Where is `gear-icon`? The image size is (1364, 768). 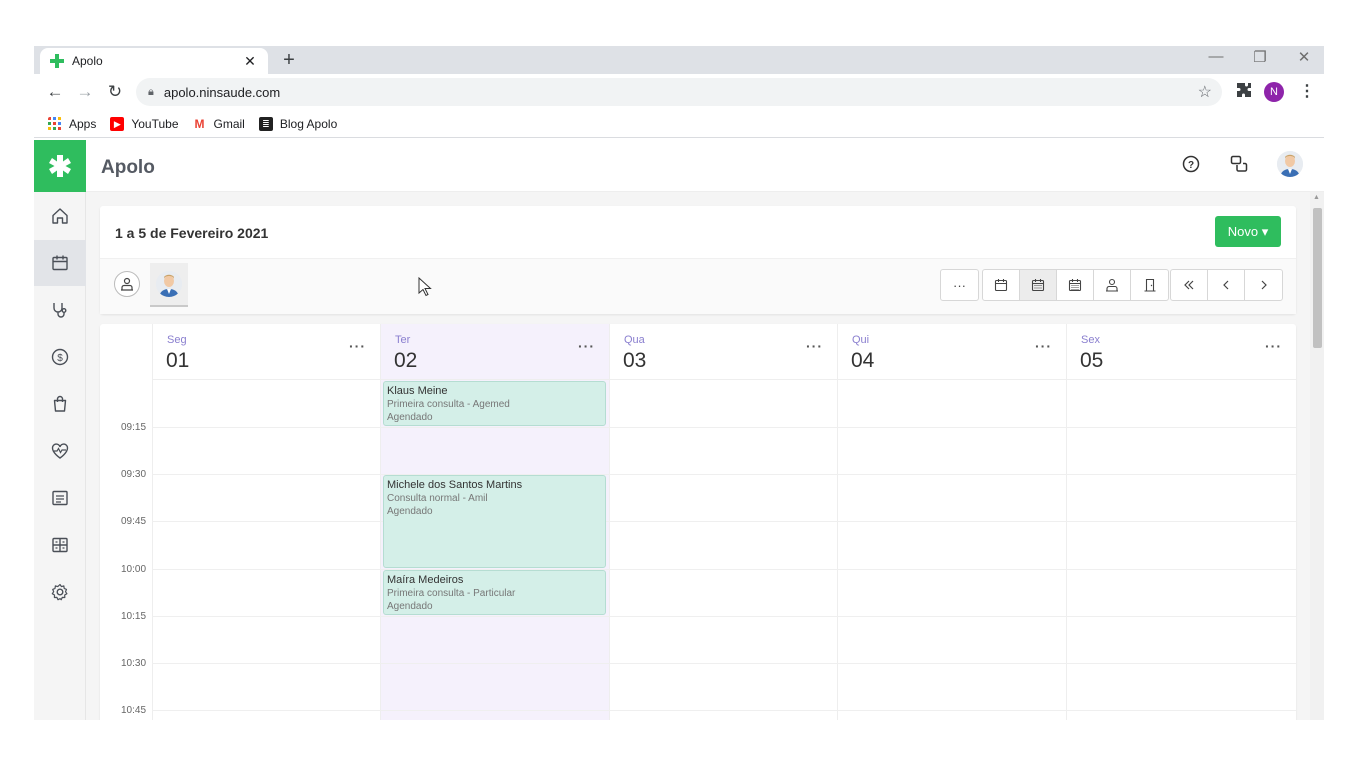 gear-icon is located at coordinates (59, 592).